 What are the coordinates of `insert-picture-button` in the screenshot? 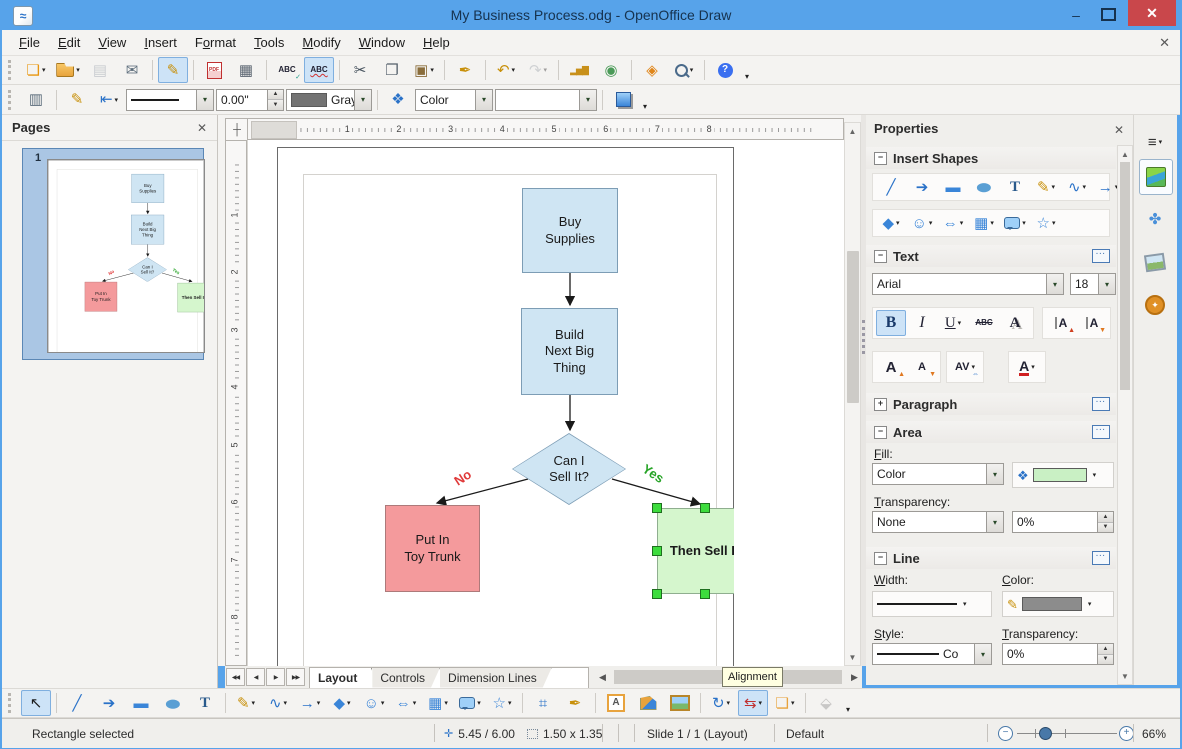 It's located at (680, 703).